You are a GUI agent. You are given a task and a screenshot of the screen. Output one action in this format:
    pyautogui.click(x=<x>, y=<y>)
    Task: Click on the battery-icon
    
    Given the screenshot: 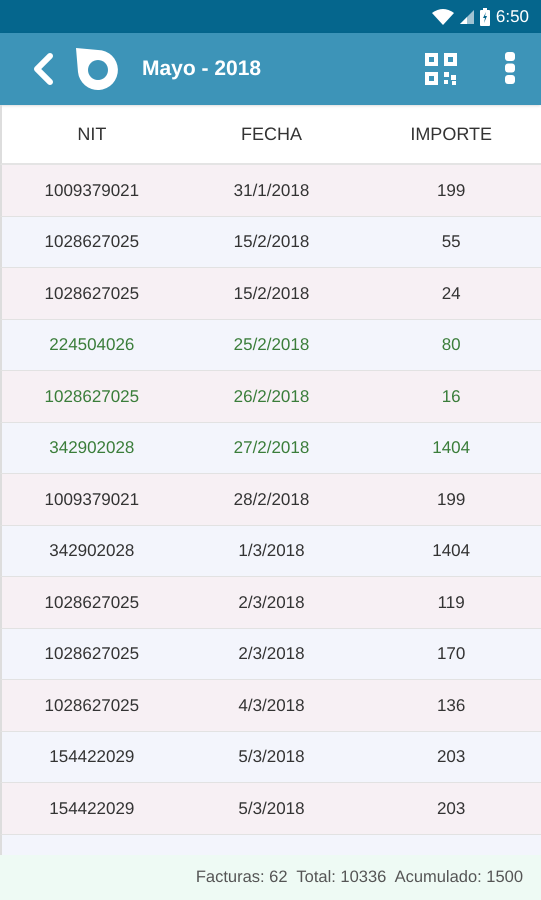 What is the action you would take?
    pyautogui.click(x=485, y=17)
    